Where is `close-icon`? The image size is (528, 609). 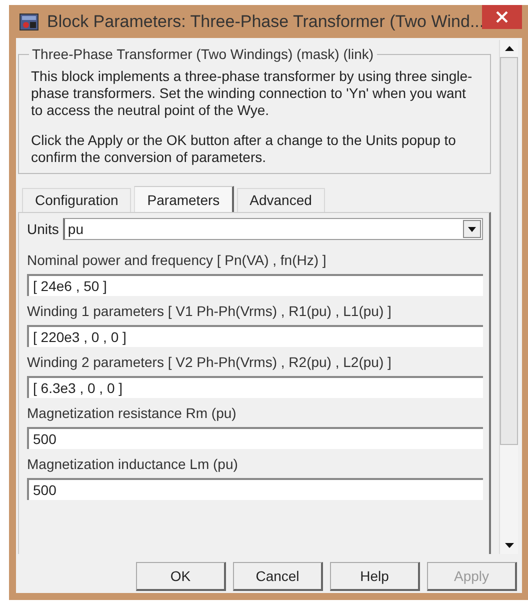
close-icon is located at coordinates (502, 17).